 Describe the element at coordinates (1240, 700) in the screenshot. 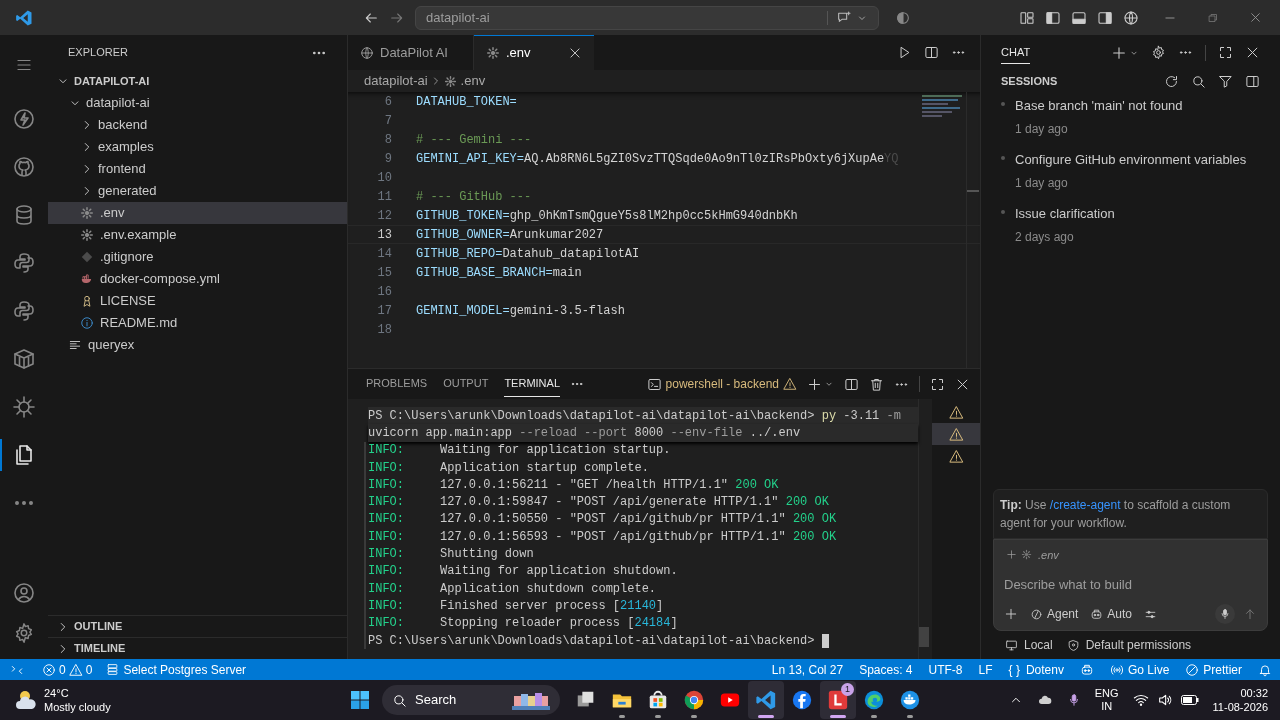

I see `clock: 00:32 11-08-2026` at that location.